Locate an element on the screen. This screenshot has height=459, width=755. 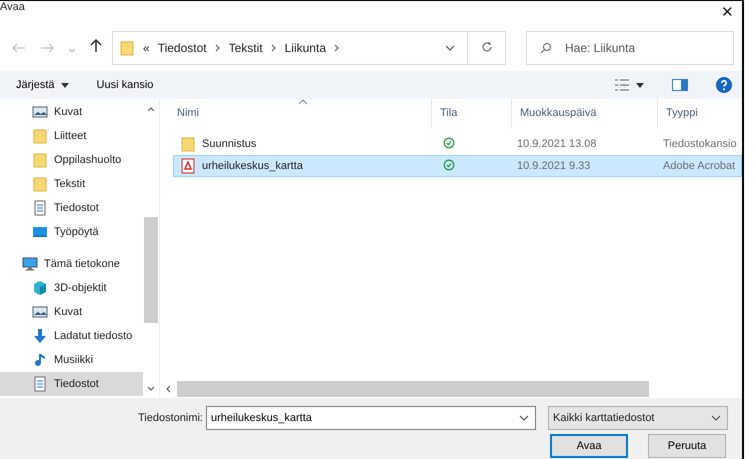
help-button is located at coordinates (724, 85).